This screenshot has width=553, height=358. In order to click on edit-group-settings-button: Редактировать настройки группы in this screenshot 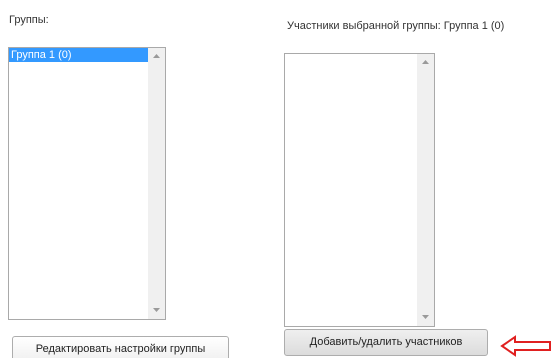, I will do `click(120, 347)`.